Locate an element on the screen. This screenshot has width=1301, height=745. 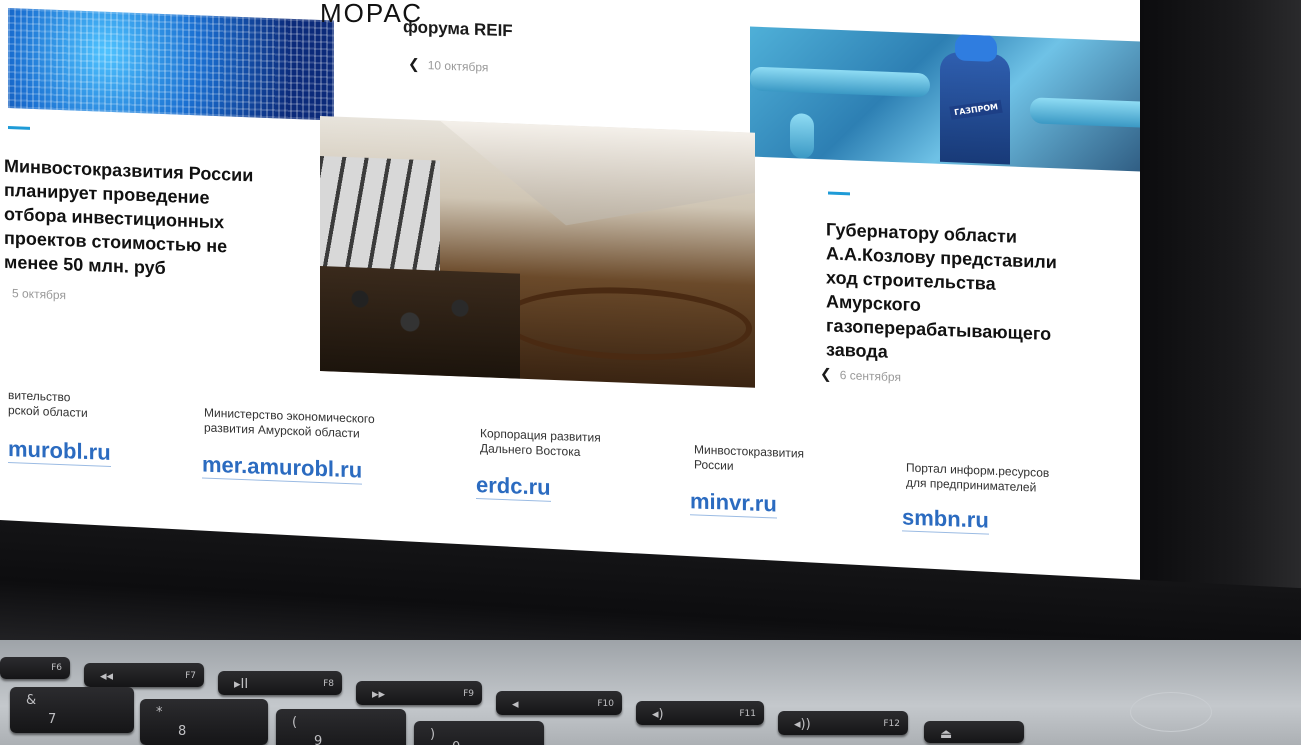
org-label: вительство рской области is located at coordinates (48, 404).